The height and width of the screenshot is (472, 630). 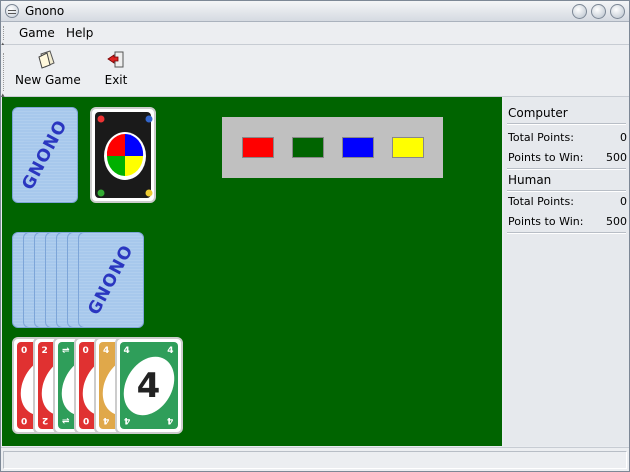 I want to click on human-card: 44444, so click(x=148, y=385).